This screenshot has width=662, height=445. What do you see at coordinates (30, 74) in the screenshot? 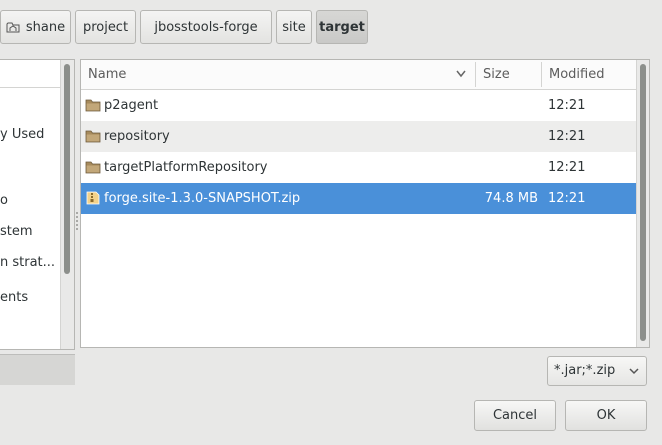
I see `sidebar-header` at bounding box center [30, 74].